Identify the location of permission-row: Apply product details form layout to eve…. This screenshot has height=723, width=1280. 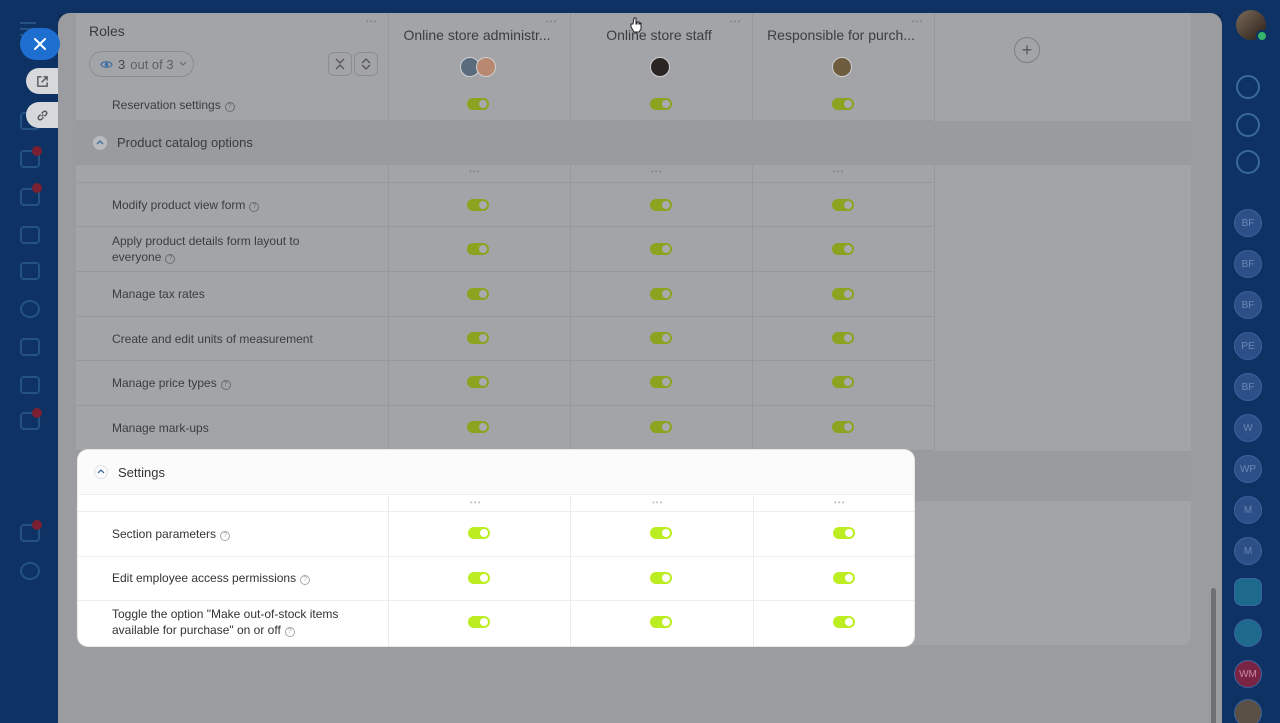
(504, 249).